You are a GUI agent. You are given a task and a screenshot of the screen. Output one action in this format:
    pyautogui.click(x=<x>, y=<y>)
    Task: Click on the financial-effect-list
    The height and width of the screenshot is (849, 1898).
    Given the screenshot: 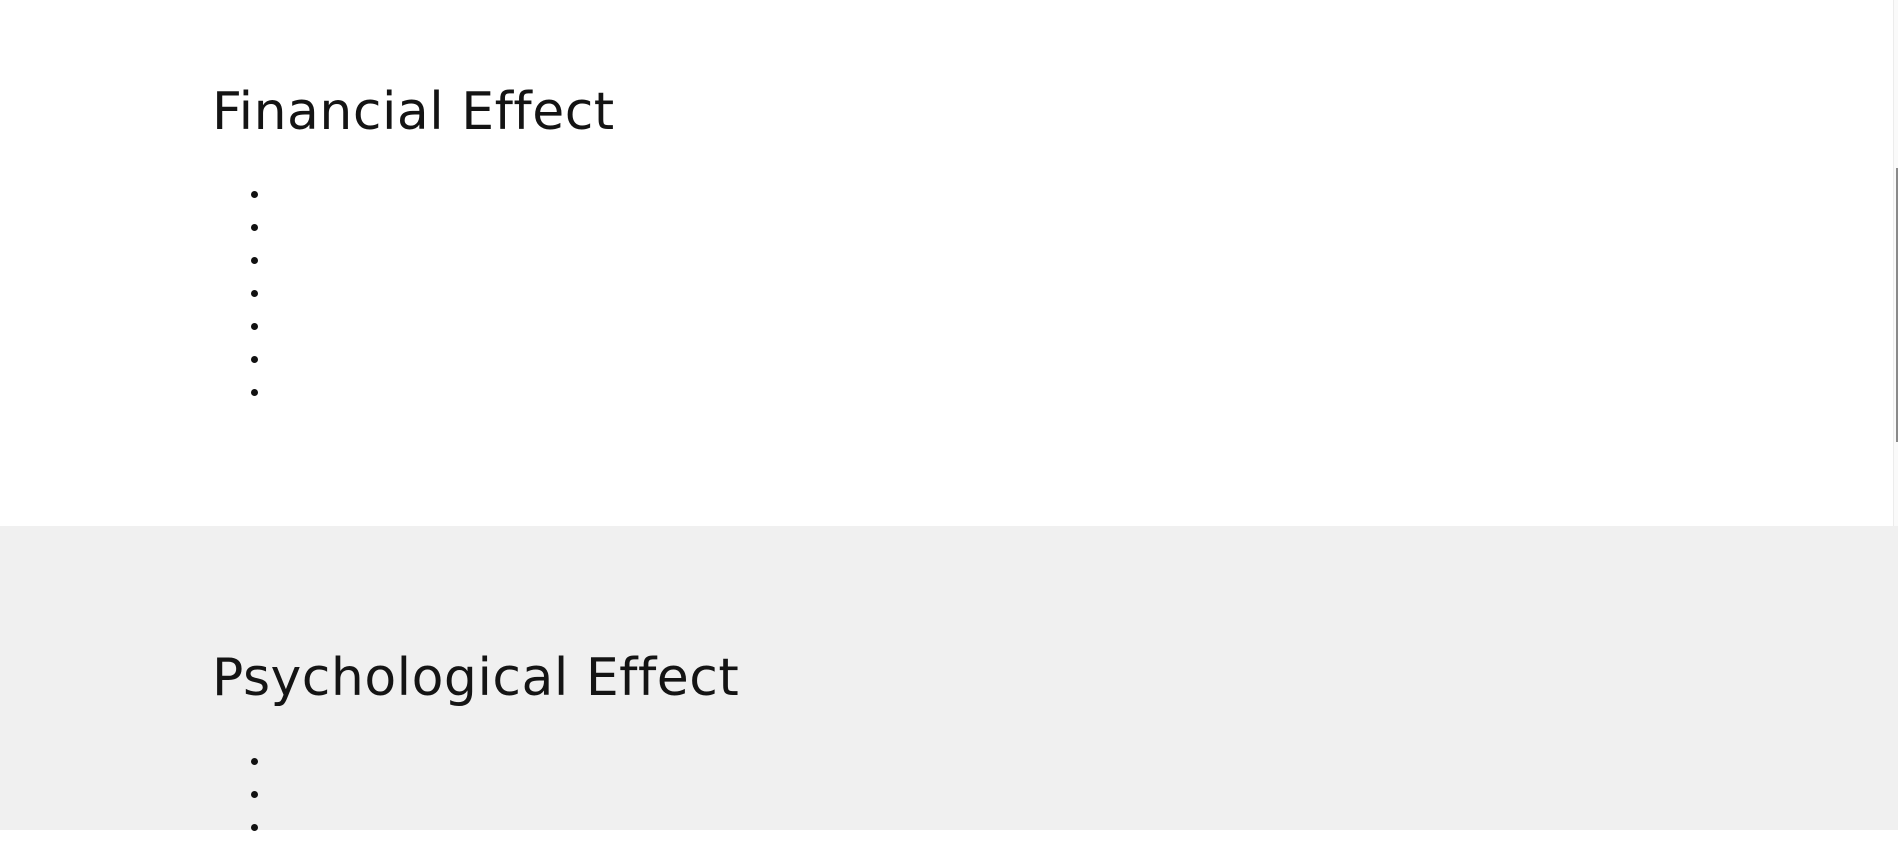 What is the action you would take?
    pyautogui.click(x=150, y=298)
    